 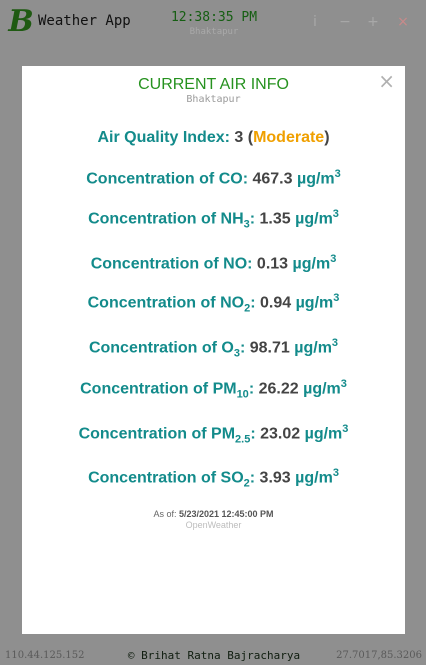 I want to click on data-source: OpenWeather, so click(x=213, y=525).